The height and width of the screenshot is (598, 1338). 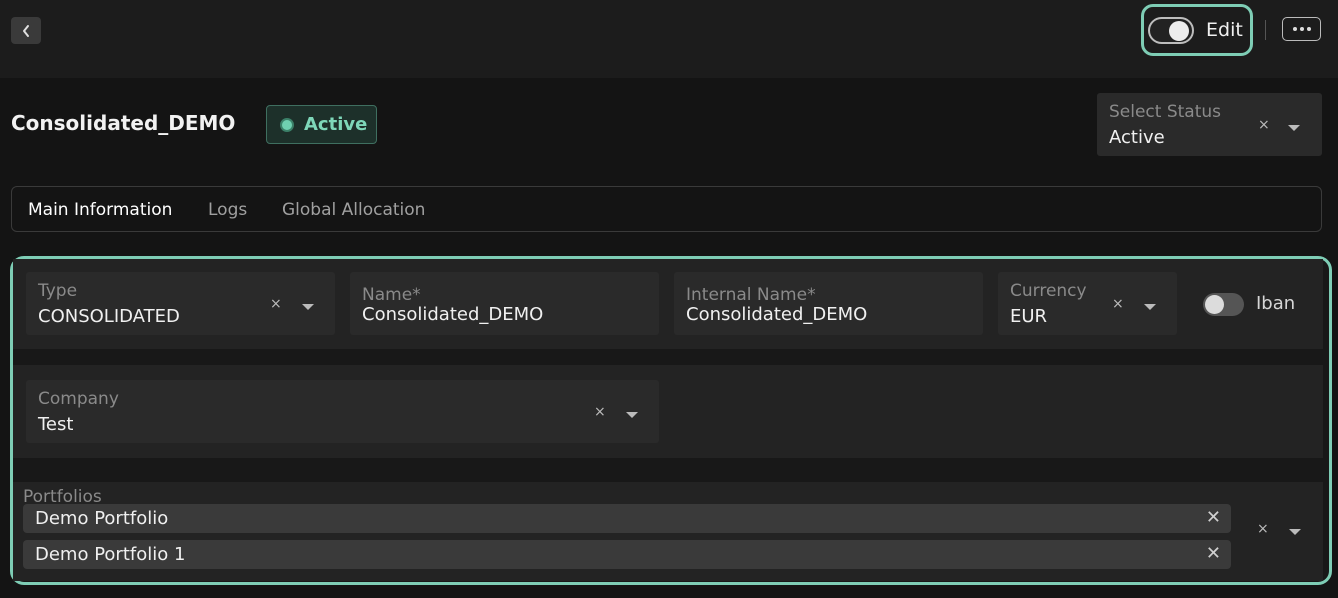 What do you see at coordinates (1265, 30) in the screenshot?
I see `divider` at bounding box center [1265, 30].